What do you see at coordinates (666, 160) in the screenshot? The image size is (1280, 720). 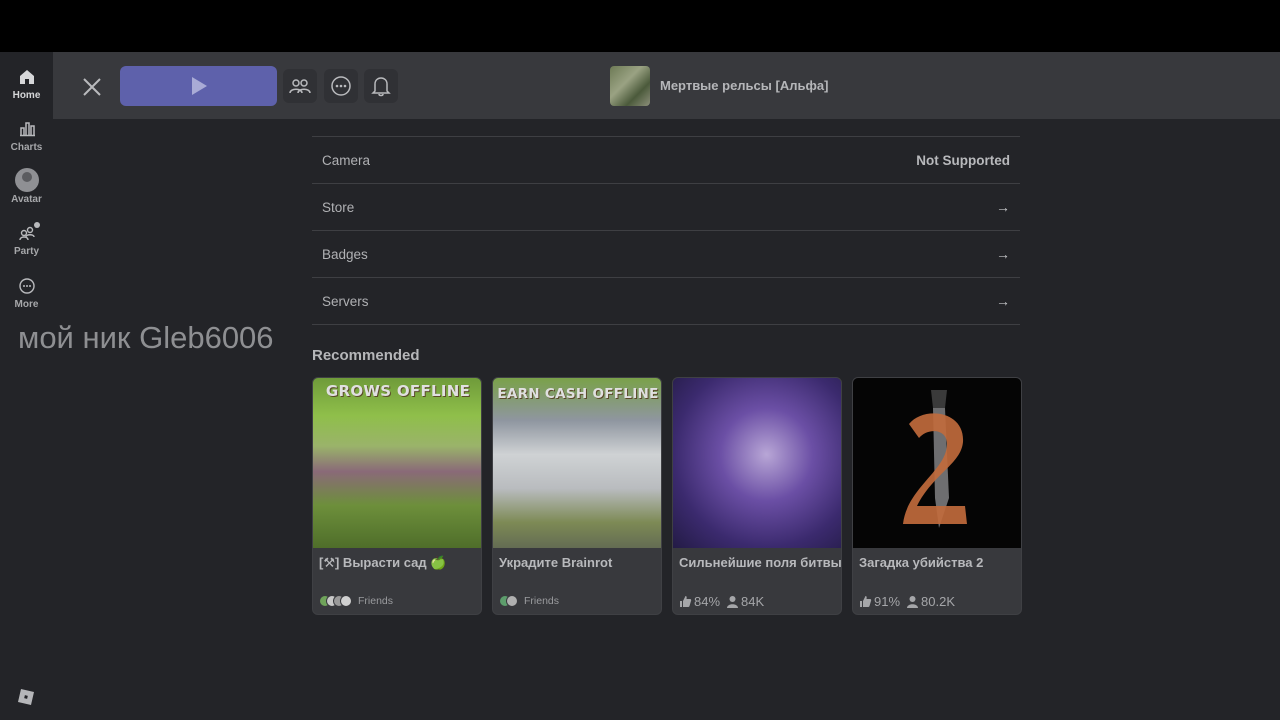 I see `row-camera: Camera Not Supported` at bounding box center [666, 160].